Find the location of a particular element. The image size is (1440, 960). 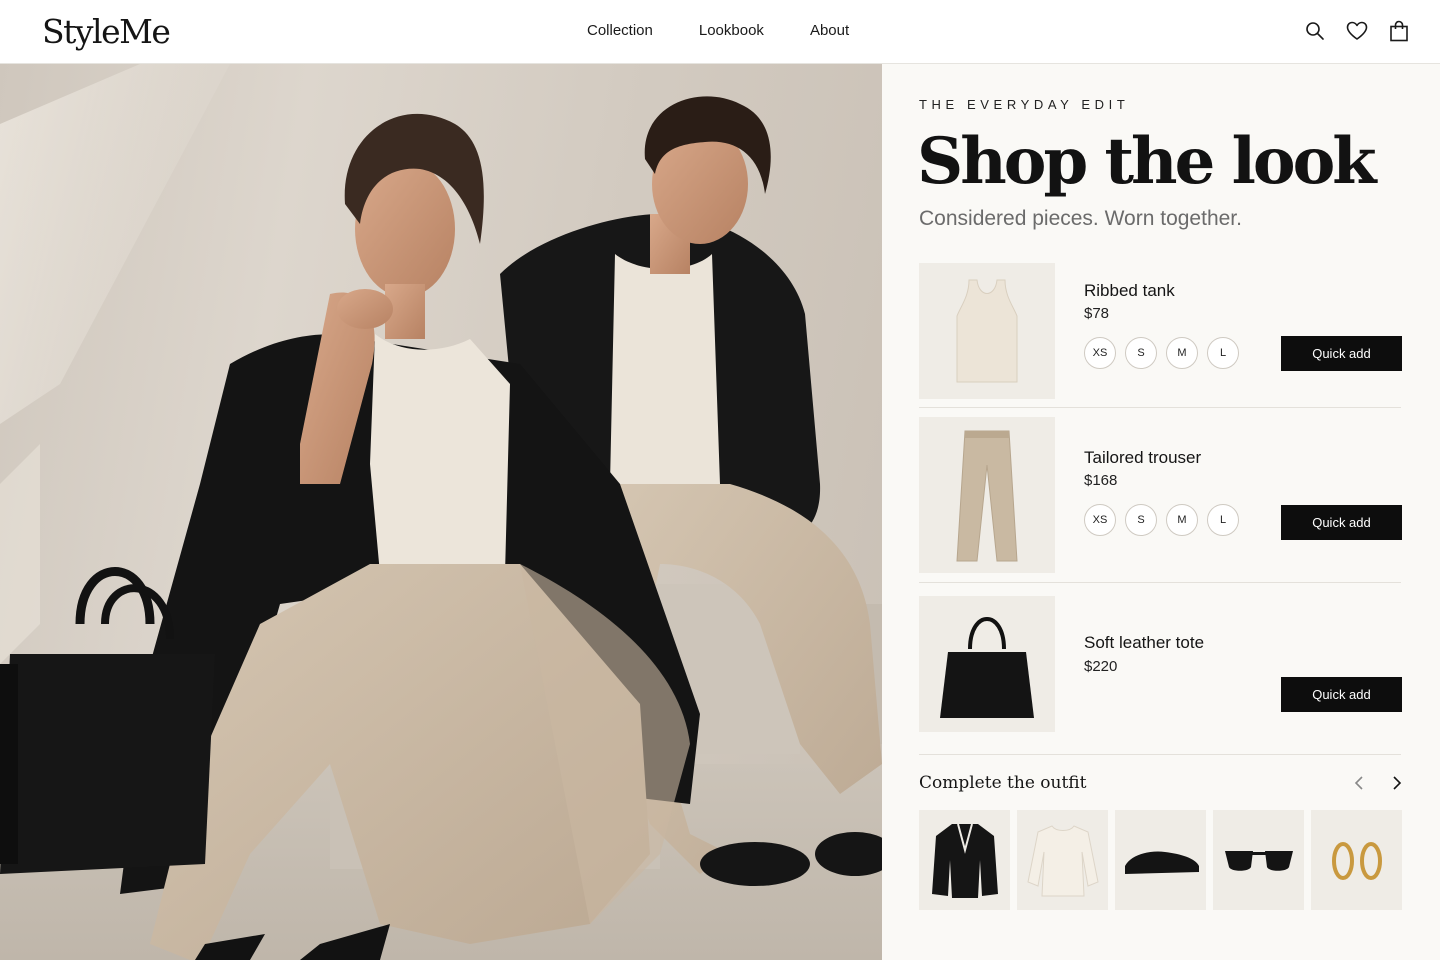

nav-collection: Collection is located at coordinates (620, 31).